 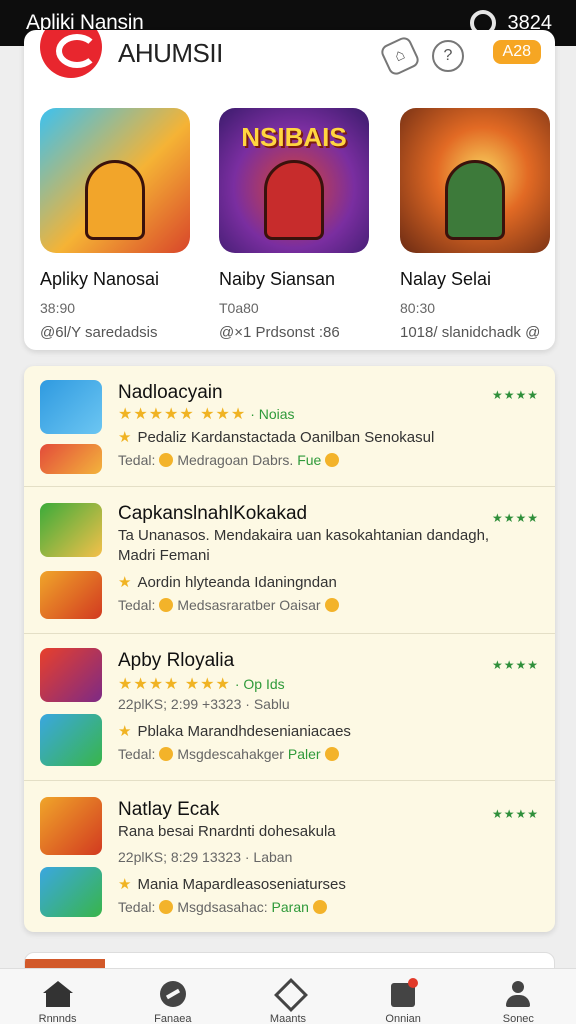 I want to click on game-name: Apliky Nanosai, so click(x=100, y=279).